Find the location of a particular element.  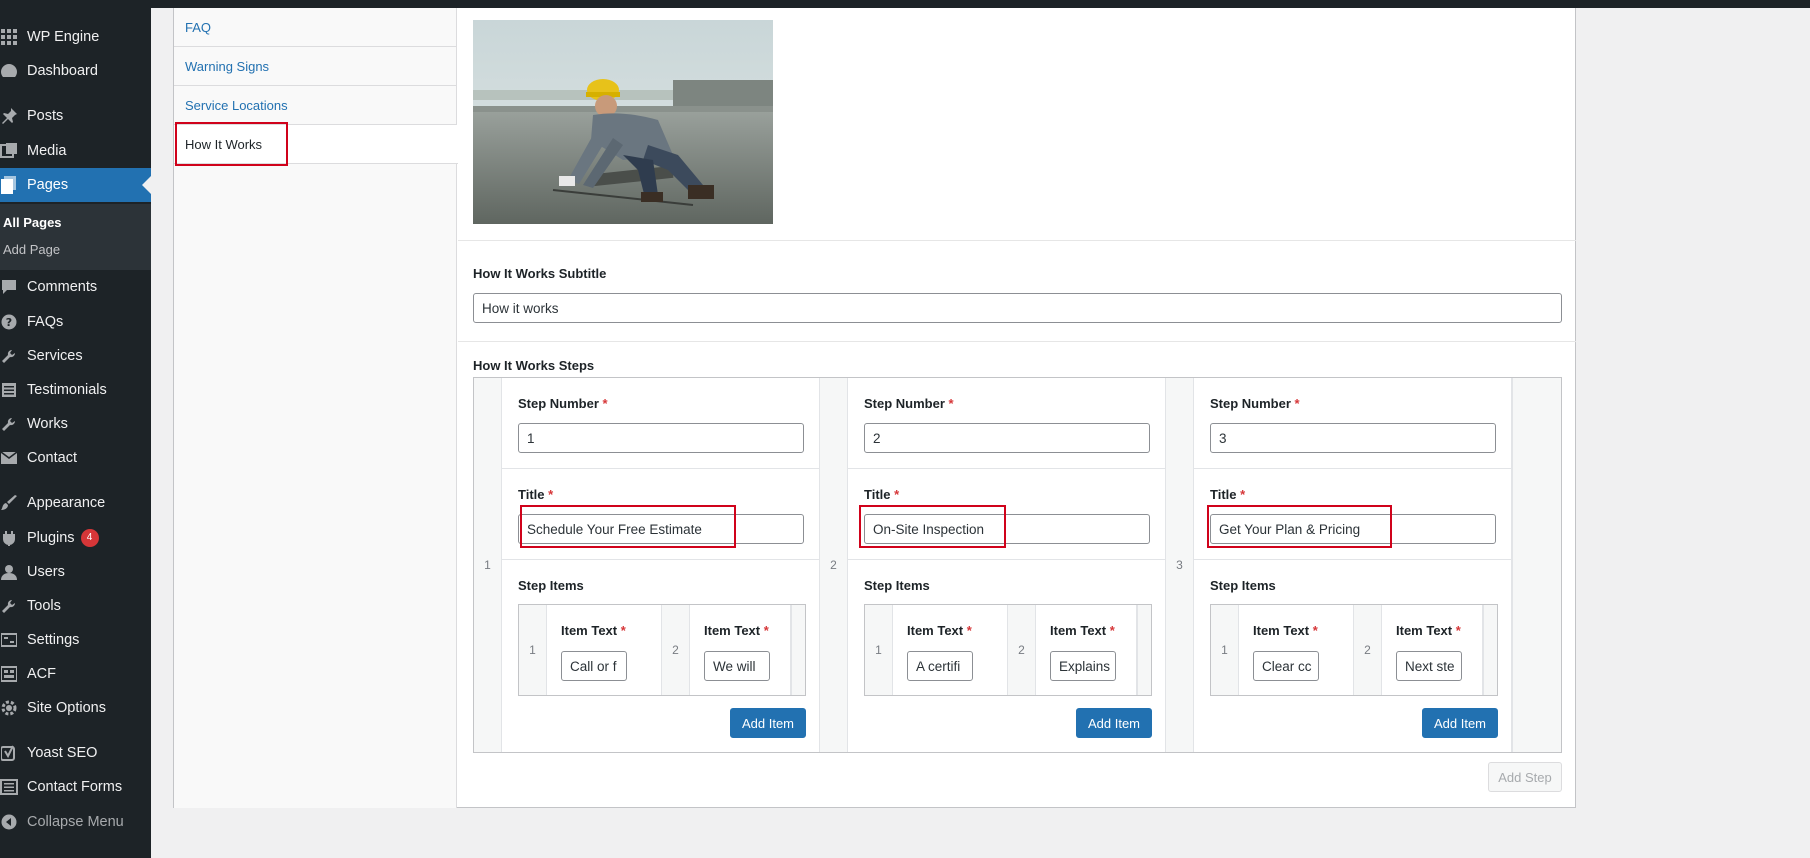

menu-label: Tools is located at coordinates (44, 606).